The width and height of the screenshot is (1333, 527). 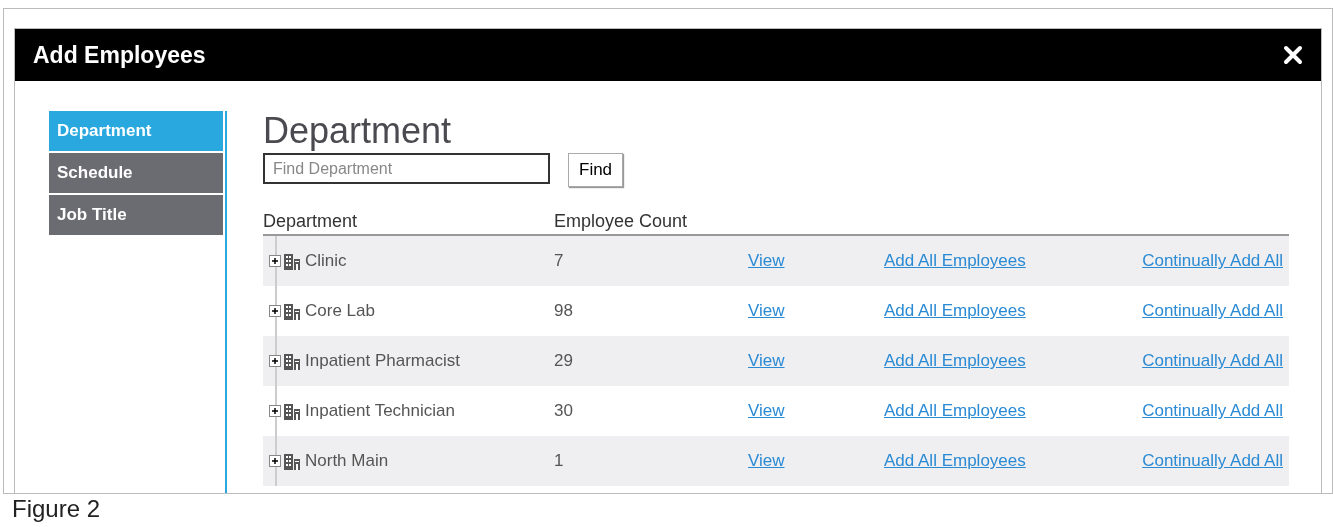 What do you see at coordinates (564, 361) in the screenshot?
I see `employee-count: 29` at bounding box center [564, 361].